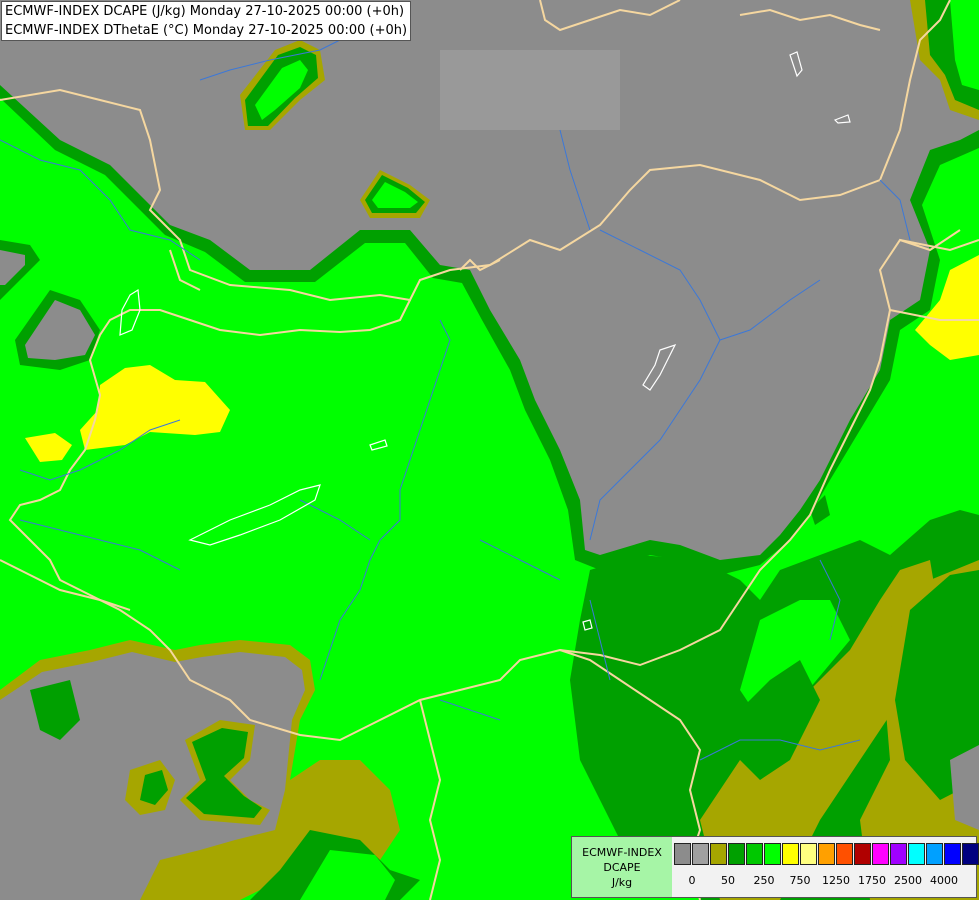  Describe the element at coordinates (622, 852) in the screenshot. I see `legend-title-line1: ECMWF-INDEX` at that location.